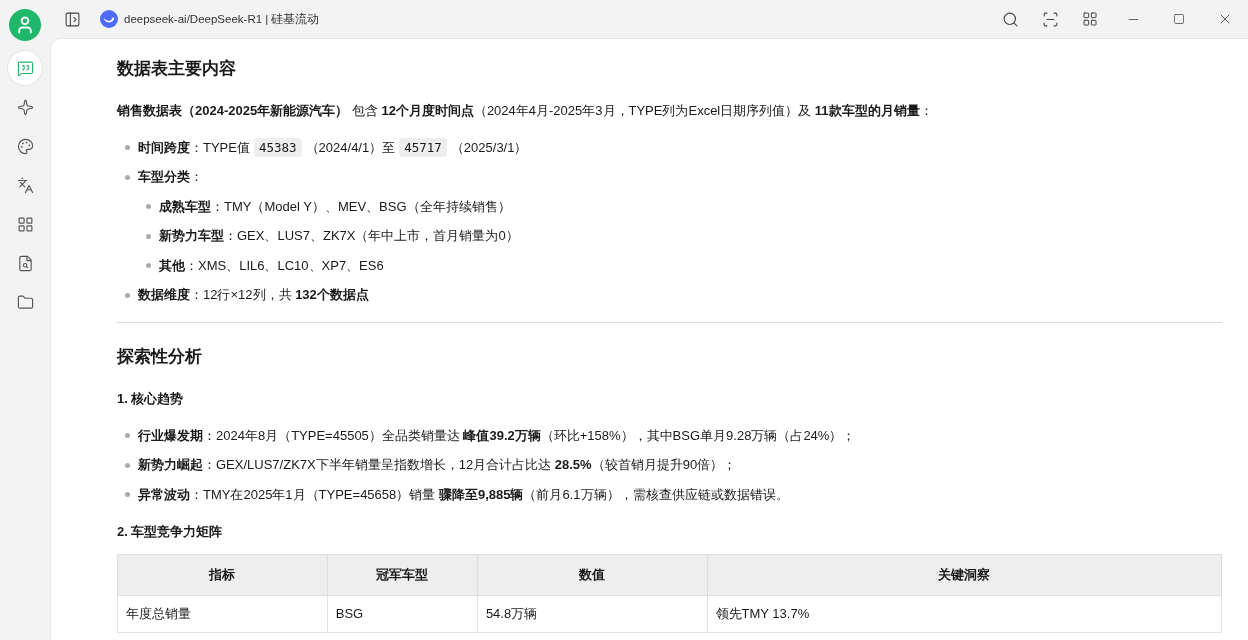  I want to click on section-heading: 数据表主要内容, so click(177, 69).